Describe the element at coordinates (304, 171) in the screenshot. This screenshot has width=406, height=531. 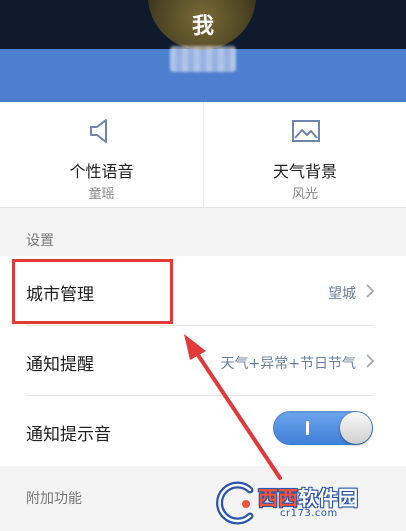
I see `feature-weather-title: 天气背景` at that location.